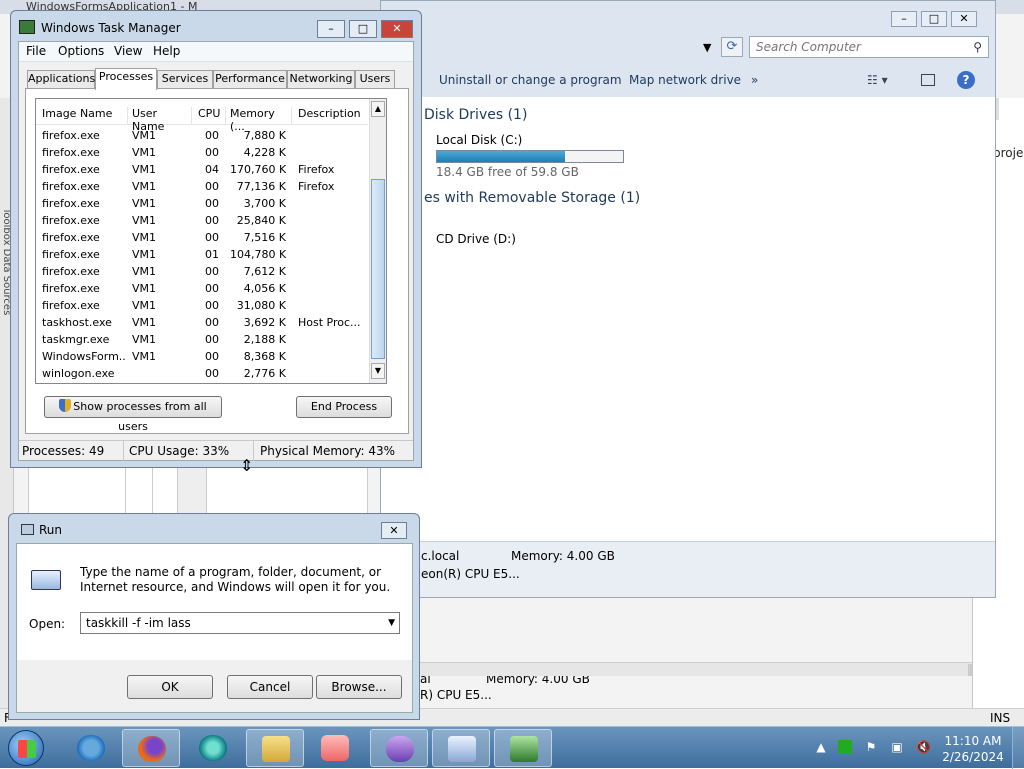  I want to click on menu-view: View, so click(128, 51).